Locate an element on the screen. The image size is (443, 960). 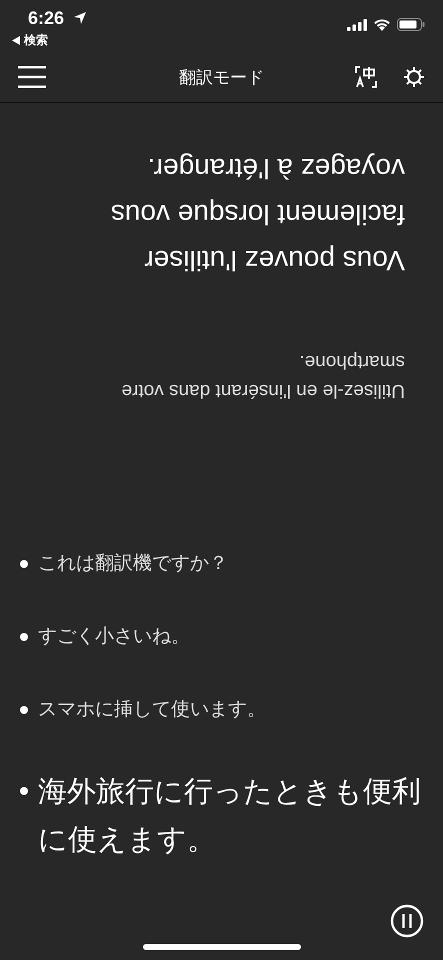
pause-button is located at coordinates (407, 921).